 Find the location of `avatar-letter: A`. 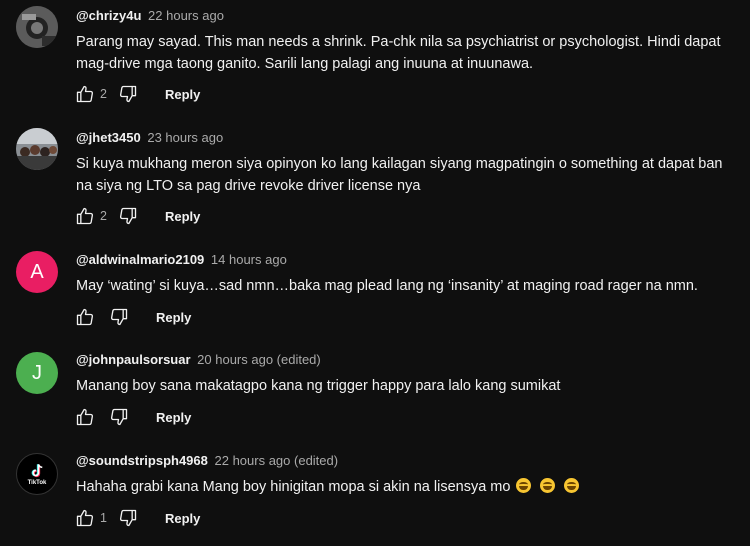

avatar-letter: A is located at coordinates (37, 271).